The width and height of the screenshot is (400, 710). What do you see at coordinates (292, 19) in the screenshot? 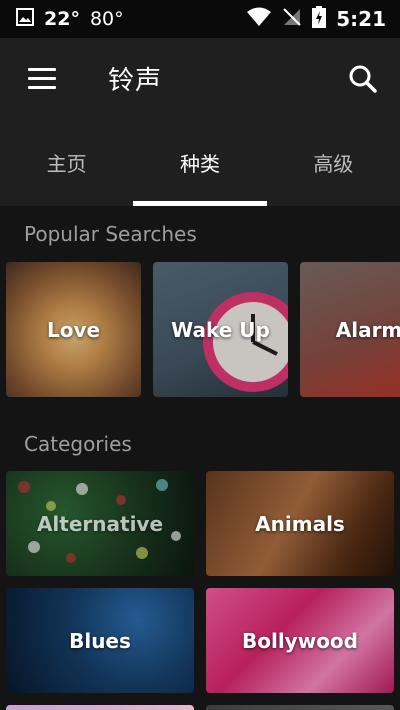
I see `no-signal-icon` at bounding box center [292, 19].